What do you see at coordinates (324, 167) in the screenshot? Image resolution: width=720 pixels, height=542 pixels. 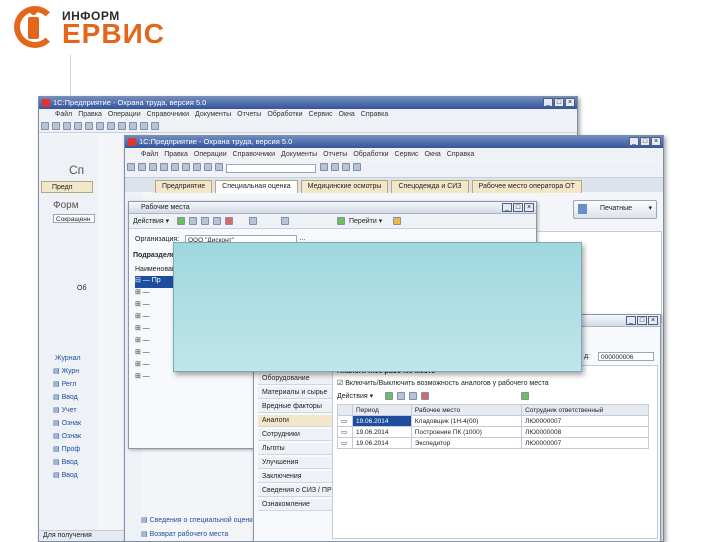 I see `find-icon` at bounding box center [324, 167].